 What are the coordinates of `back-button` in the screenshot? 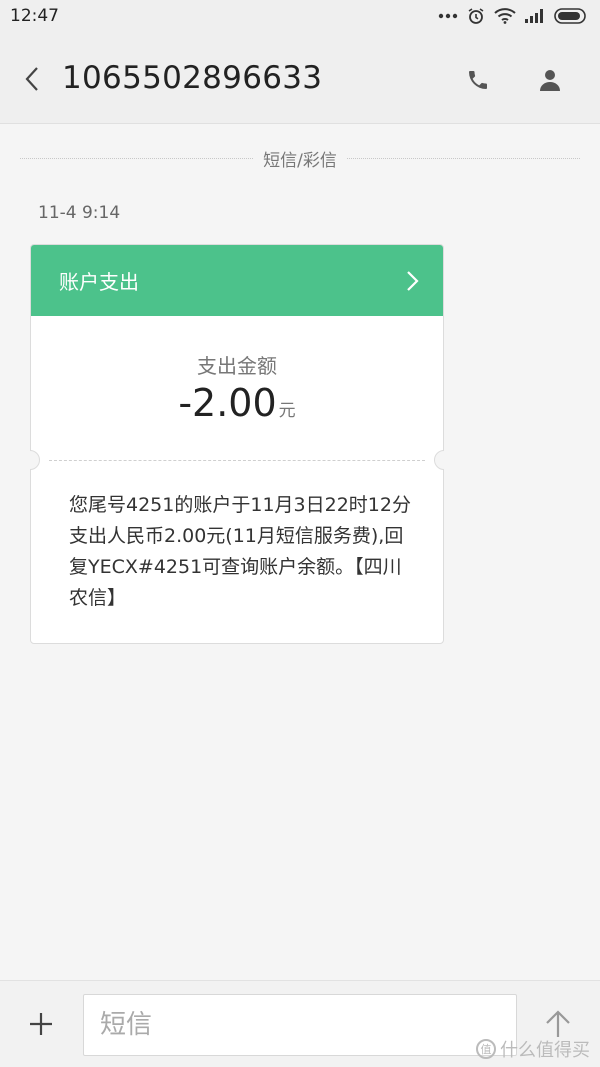 It's located at (32, 79).